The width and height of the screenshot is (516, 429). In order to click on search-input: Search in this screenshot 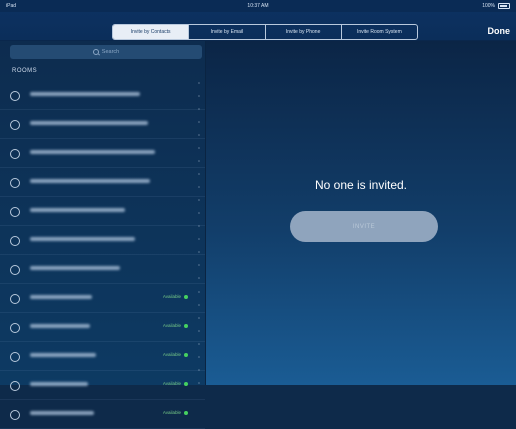, I will do `click(106, 52)`.